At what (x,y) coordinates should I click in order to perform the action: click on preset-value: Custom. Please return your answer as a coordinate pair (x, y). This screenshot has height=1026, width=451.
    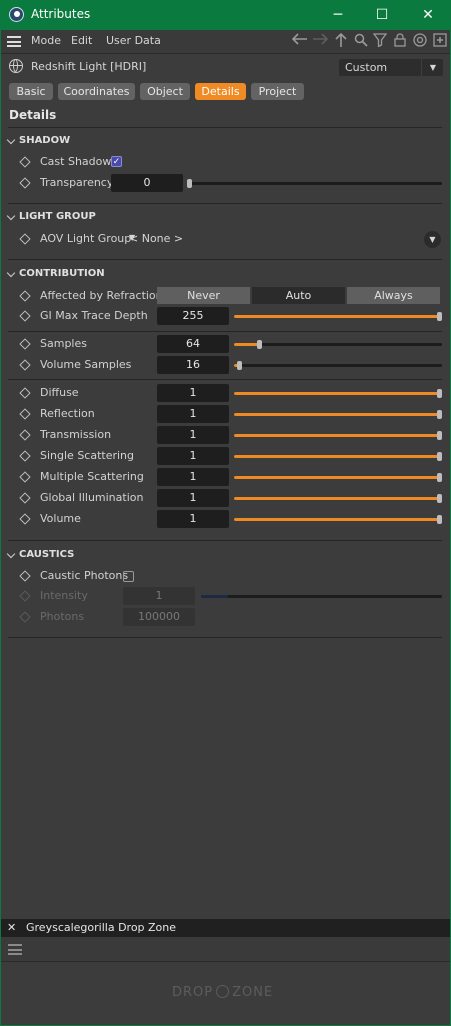
    Looking at the image, I should click on (366, 67).